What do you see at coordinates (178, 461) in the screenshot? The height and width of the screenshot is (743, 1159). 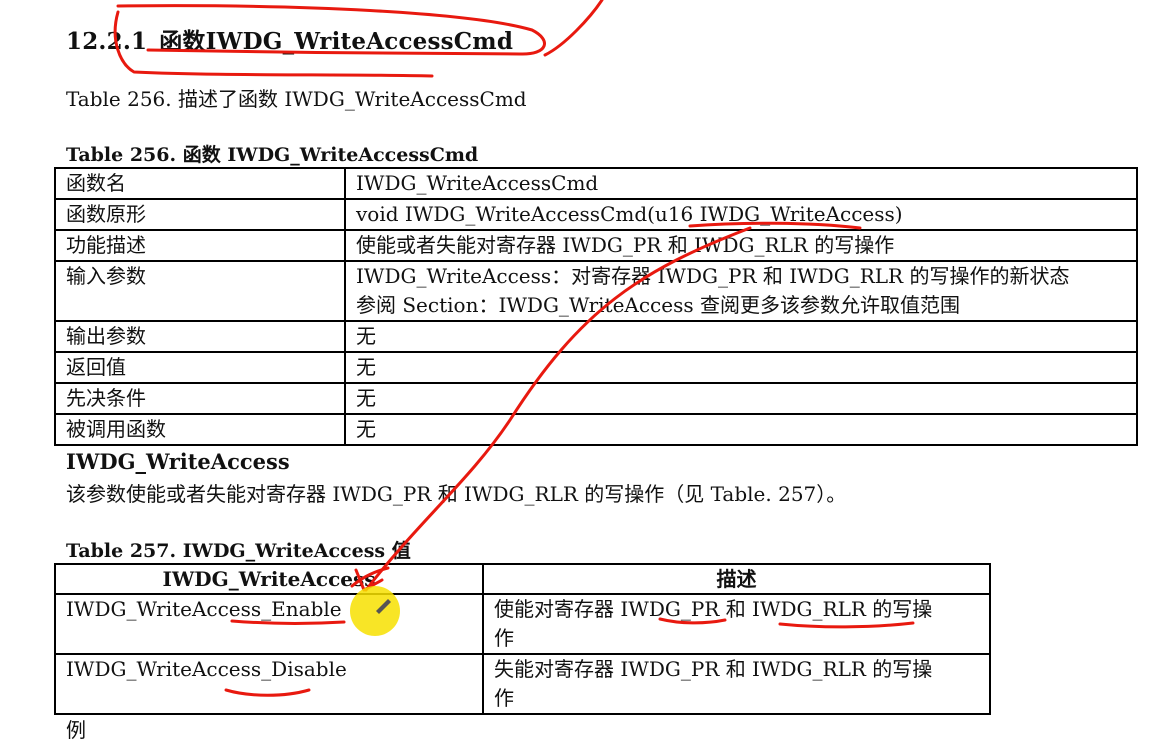 I see `param-title: IWDG_WriteAccess` at bounding box center [178, 461].